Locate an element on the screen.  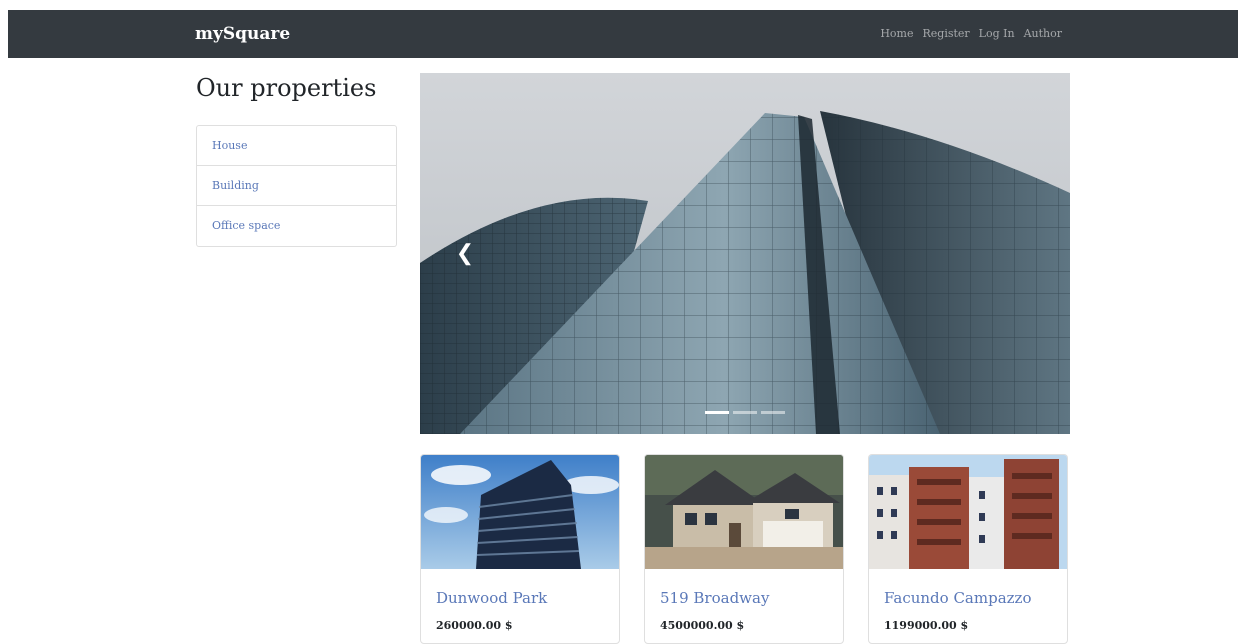
navbar: mySquare Home Register Log In Author is located at coordinates (623, 34).